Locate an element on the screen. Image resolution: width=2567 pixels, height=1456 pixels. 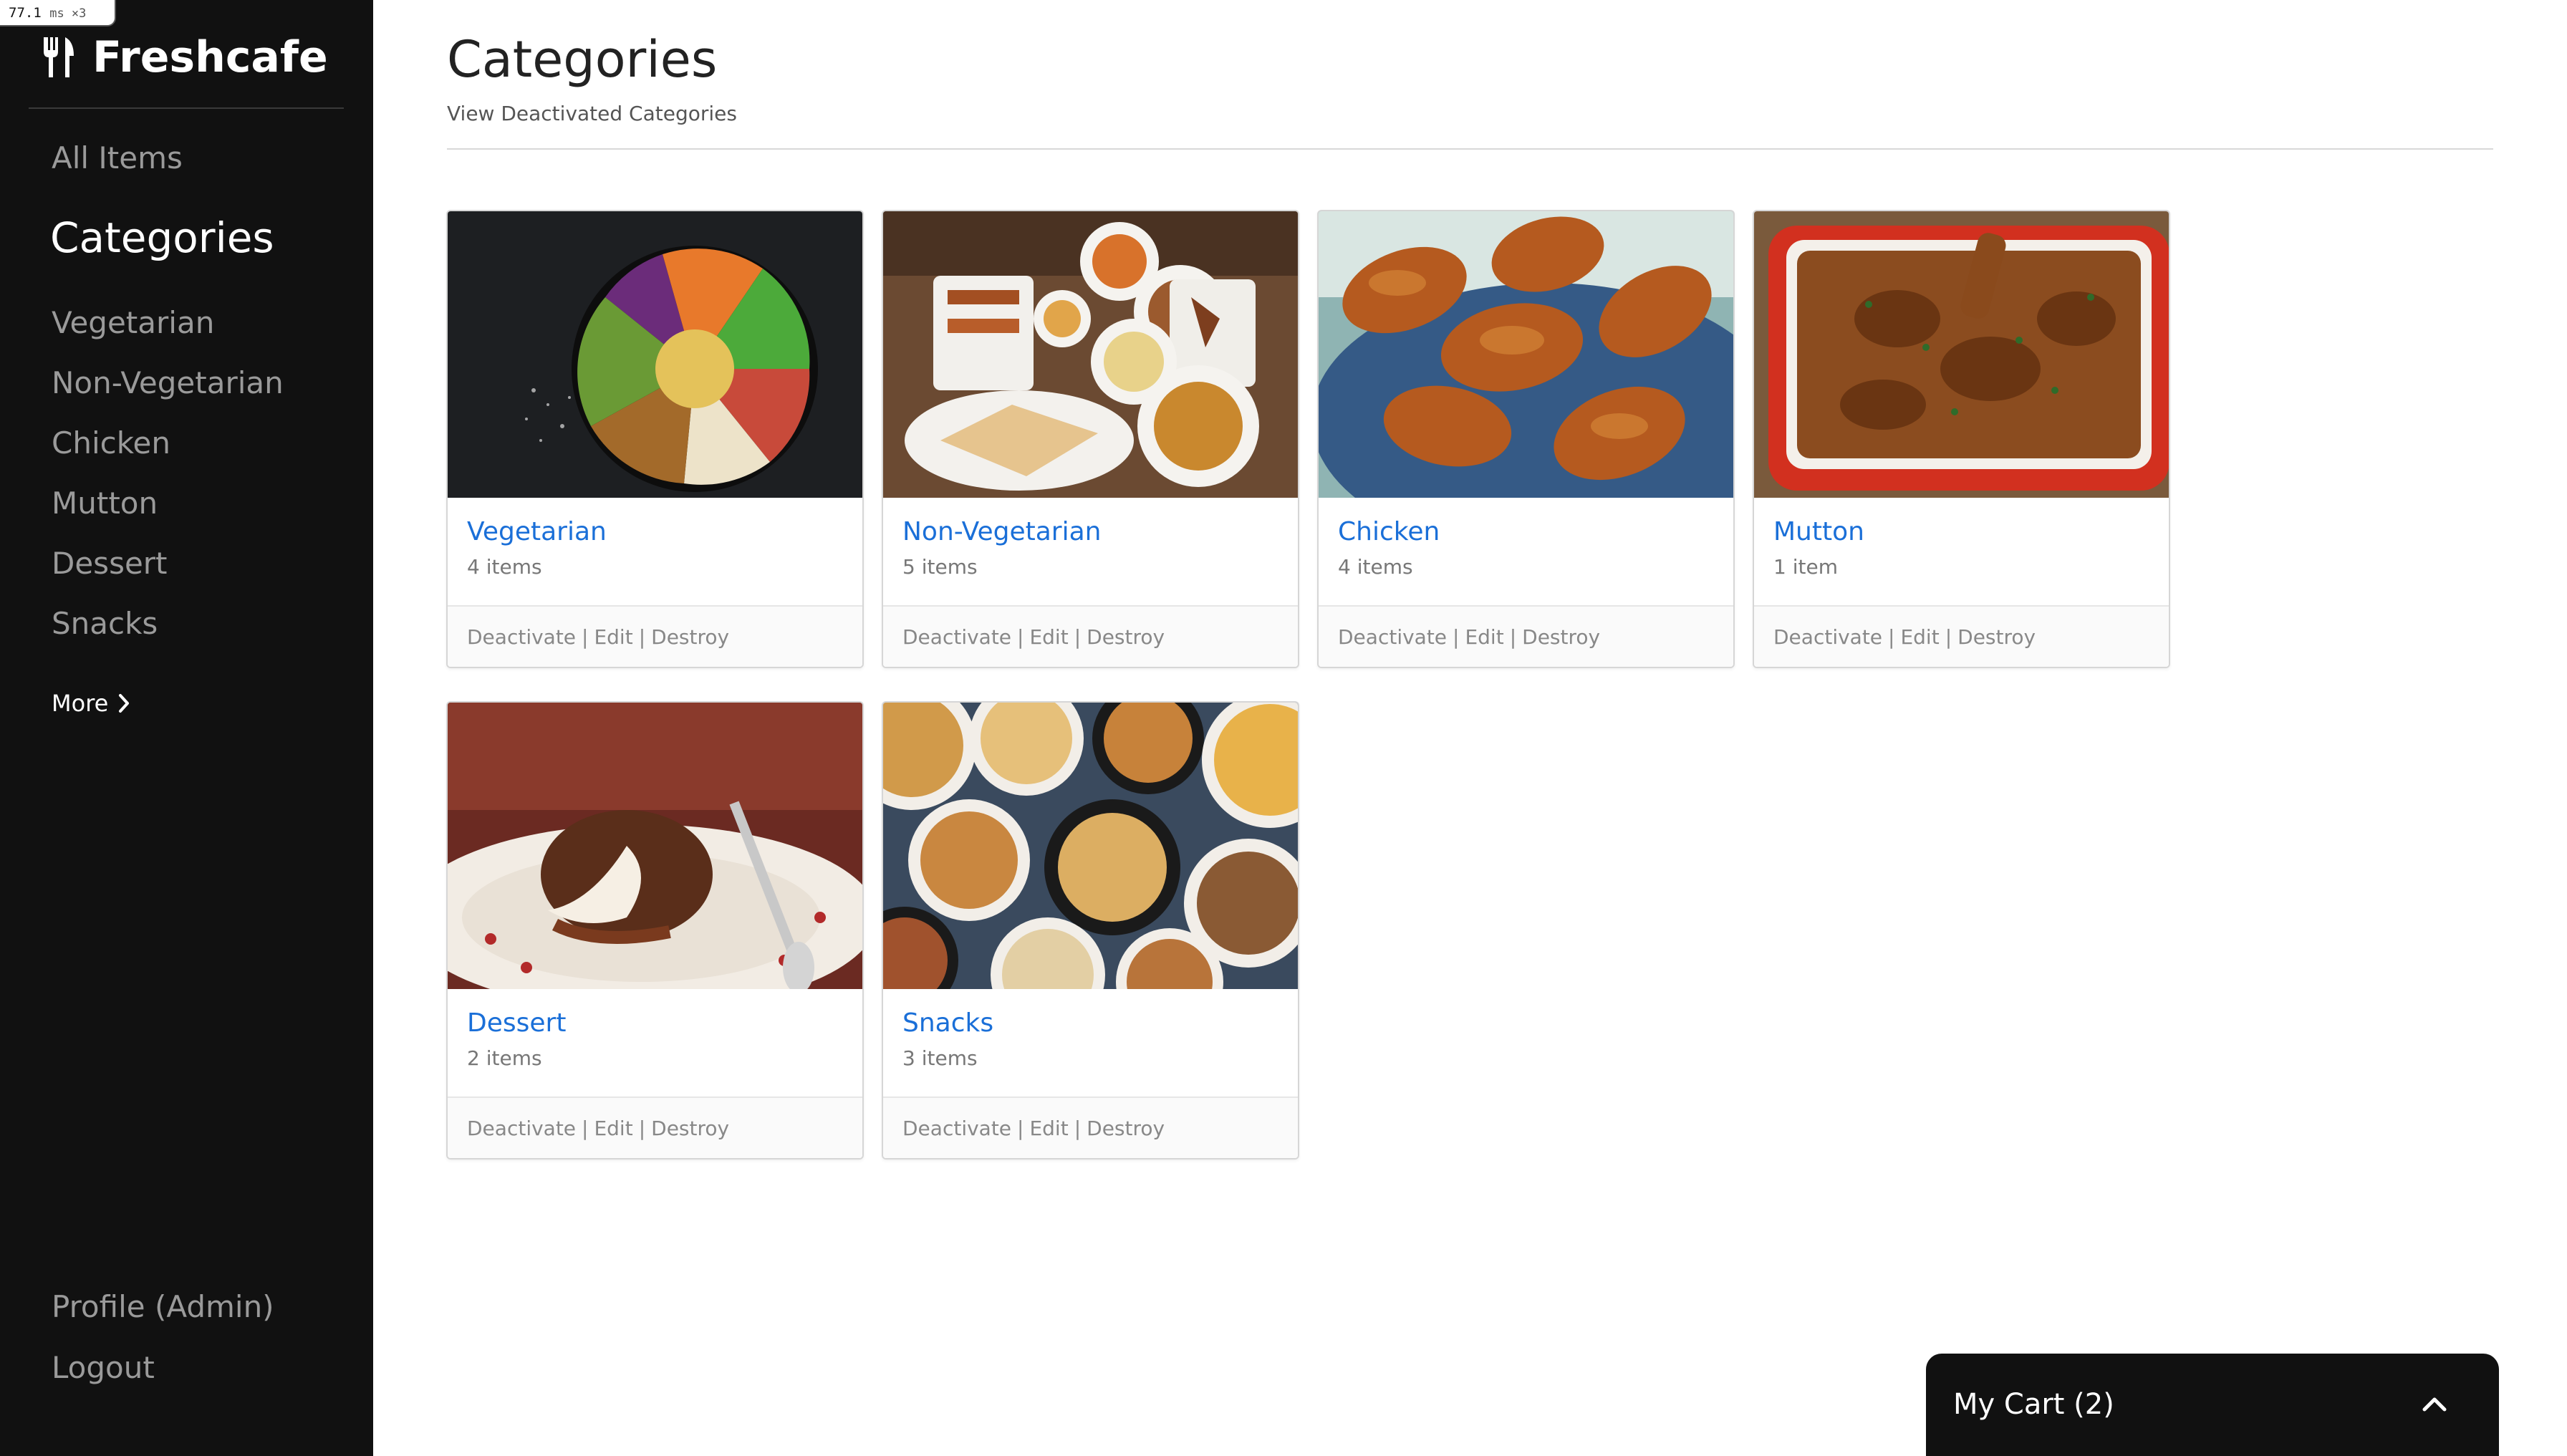
perf-badge: 77.1 ms ×3 is located at coordinates (58, 13).